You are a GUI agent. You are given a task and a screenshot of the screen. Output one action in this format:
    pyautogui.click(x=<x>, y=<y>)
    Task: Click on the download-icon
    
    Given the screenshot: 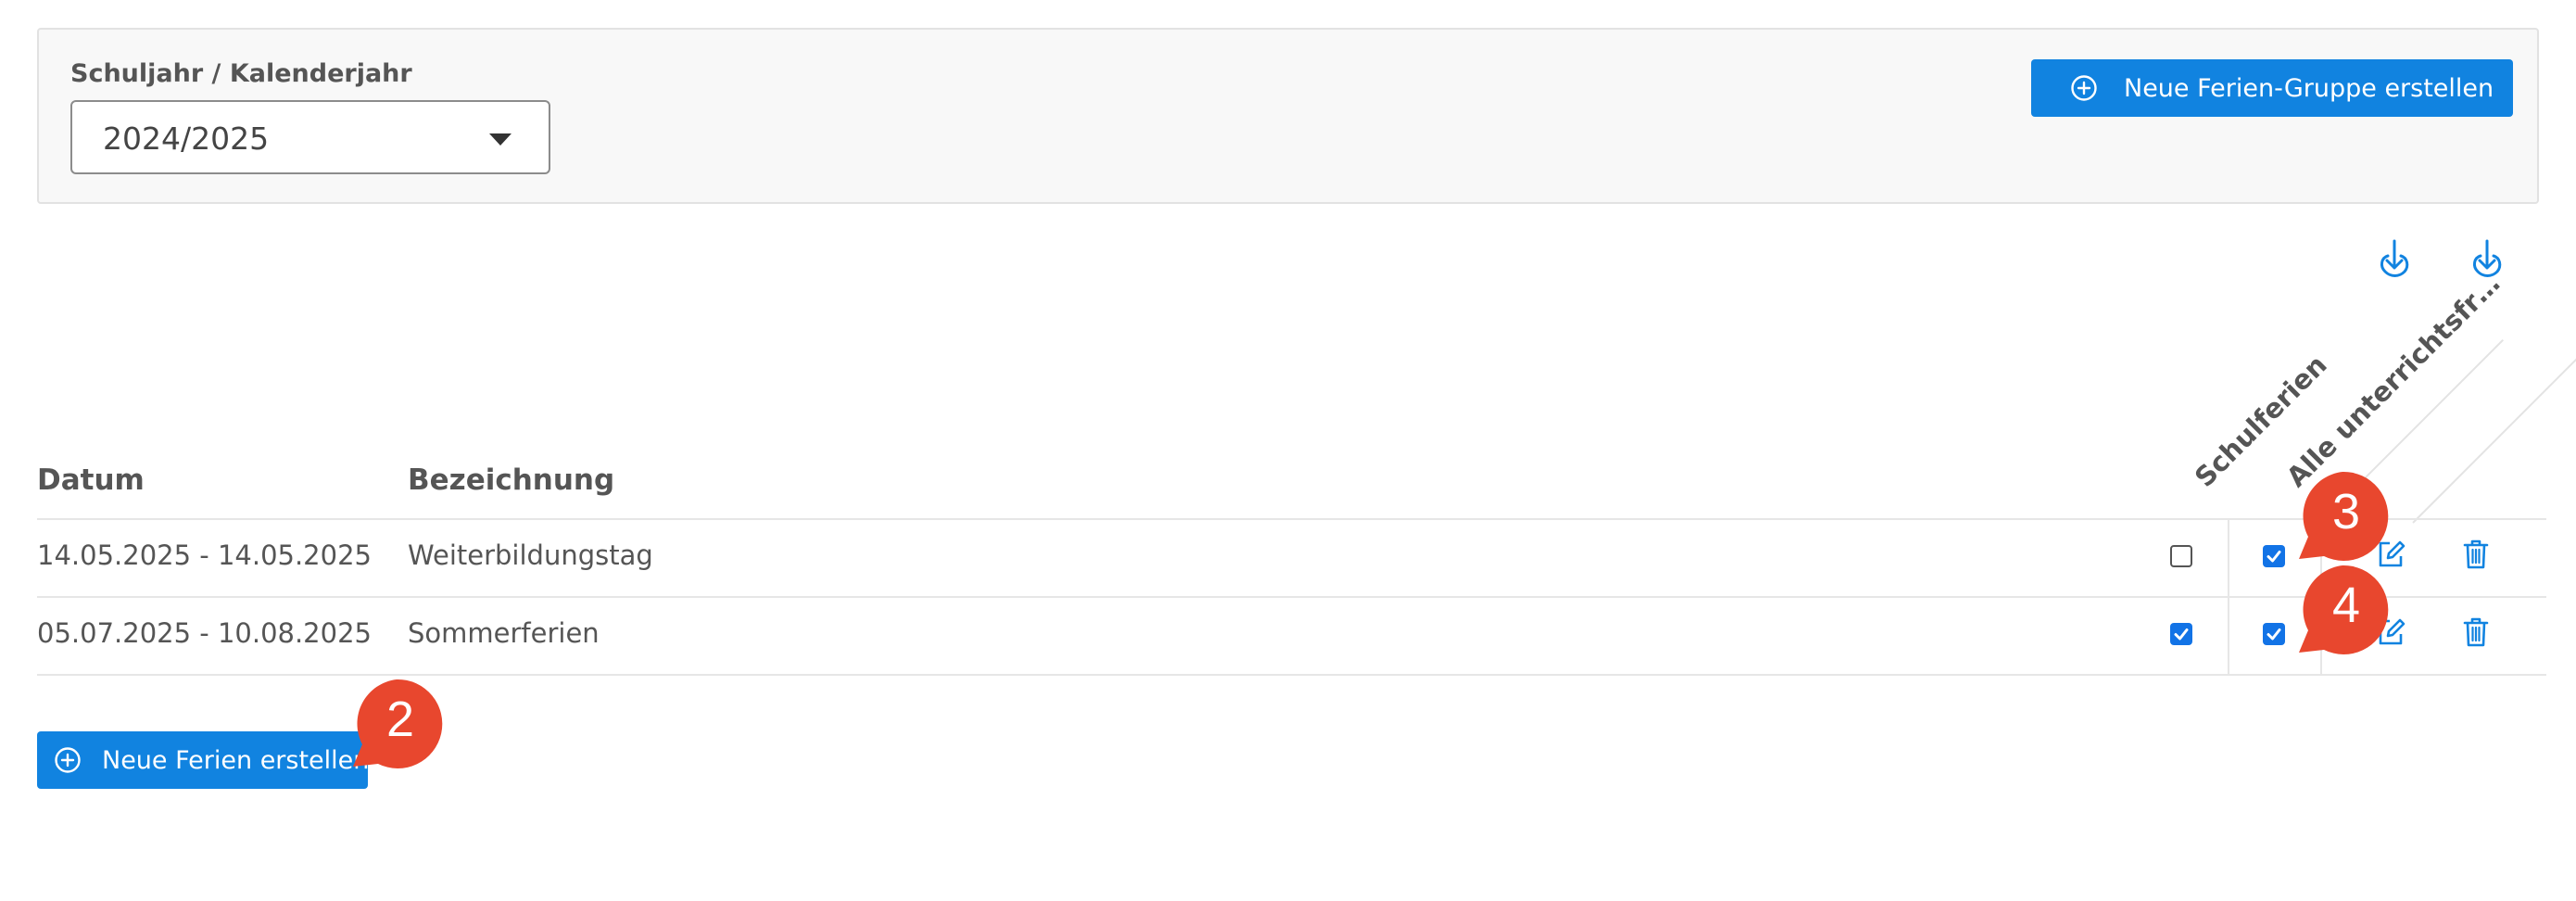 What is the action you would take?
    pyautogui.click(x=2395, y=258)
    